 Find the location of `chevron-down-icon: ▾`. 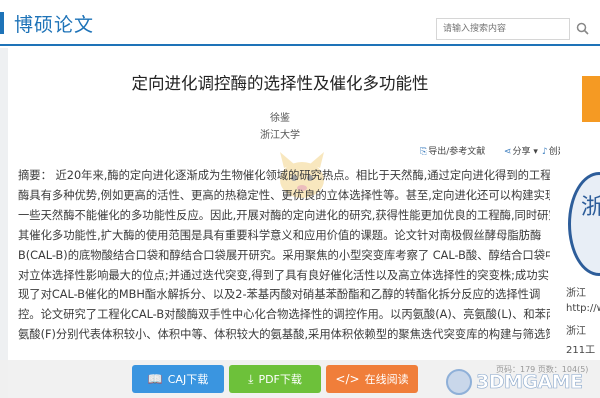

chevron-down-icon: ▾ is located at coordinates (534, 152).